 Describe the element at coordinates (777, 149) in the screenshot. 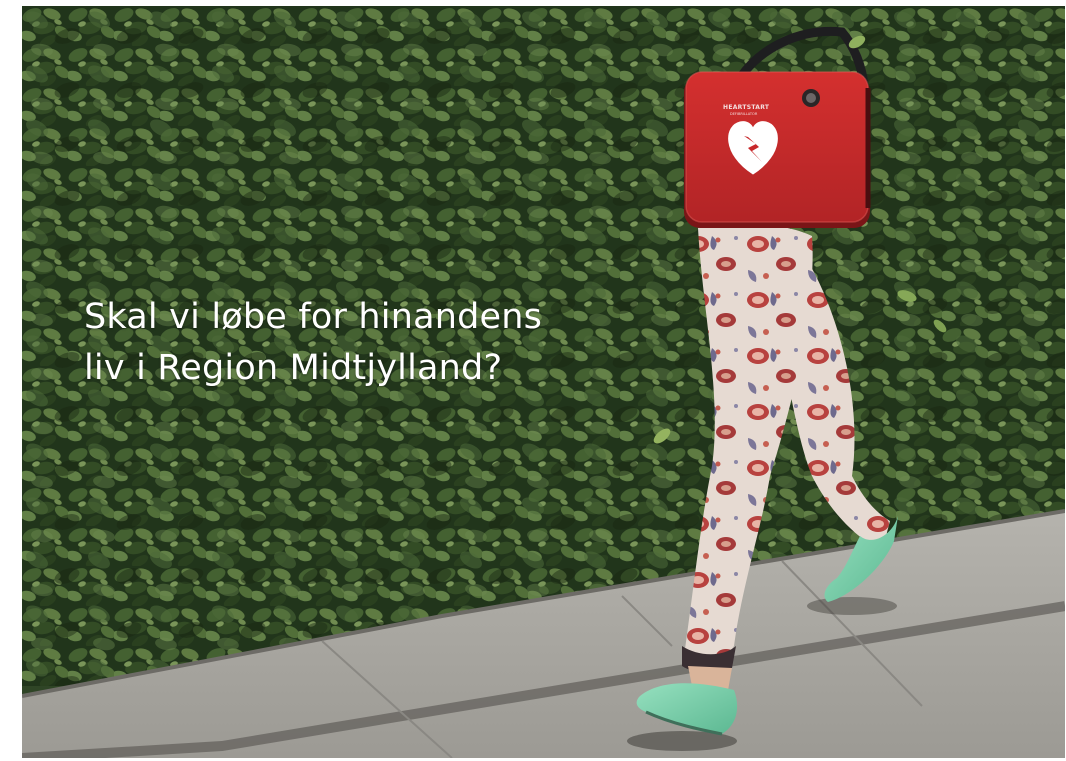

I see `aed-bag: HEARTSTART DEFIBRILLATOR` at that location.